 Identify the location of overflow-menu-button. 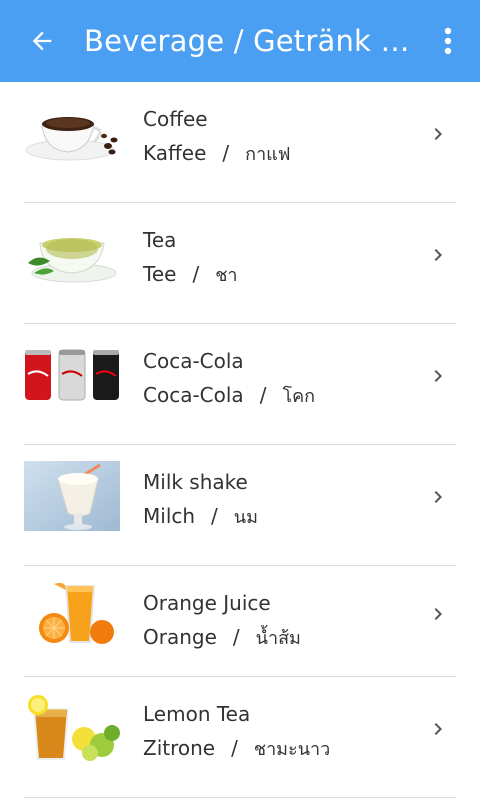
(448, 41).